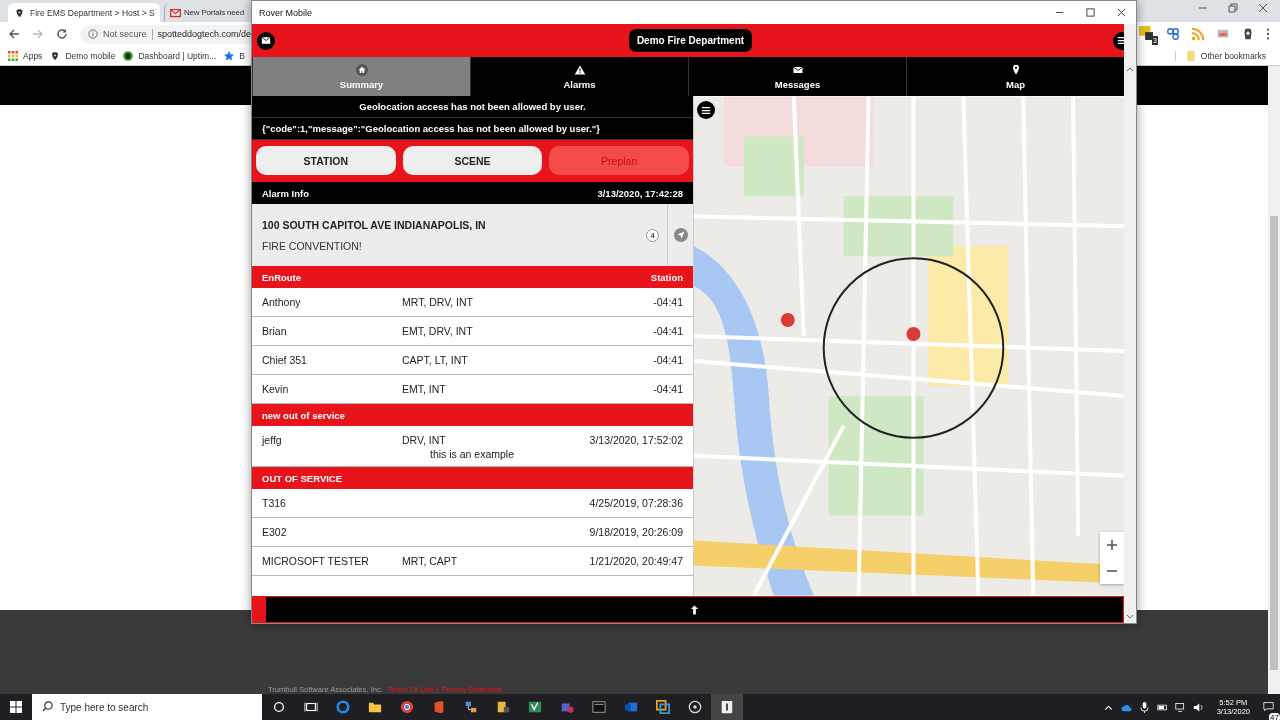 Image resolution: width=1280 pixels, height=720 pixels. I want to click on member-roles: DRV, INT, so click(424, 440).